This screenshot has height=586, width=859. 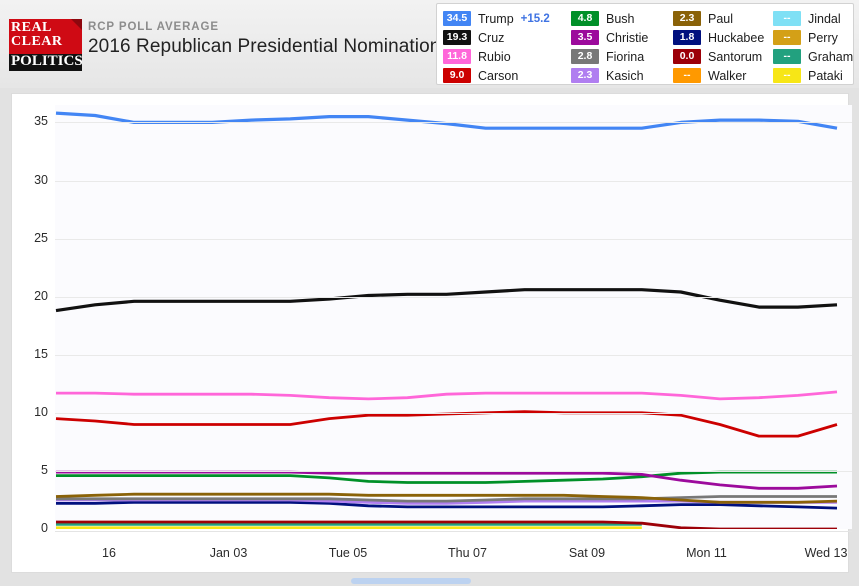 I want to click on legend-swatch-trump: 34.5, so click(x=457, y=18).